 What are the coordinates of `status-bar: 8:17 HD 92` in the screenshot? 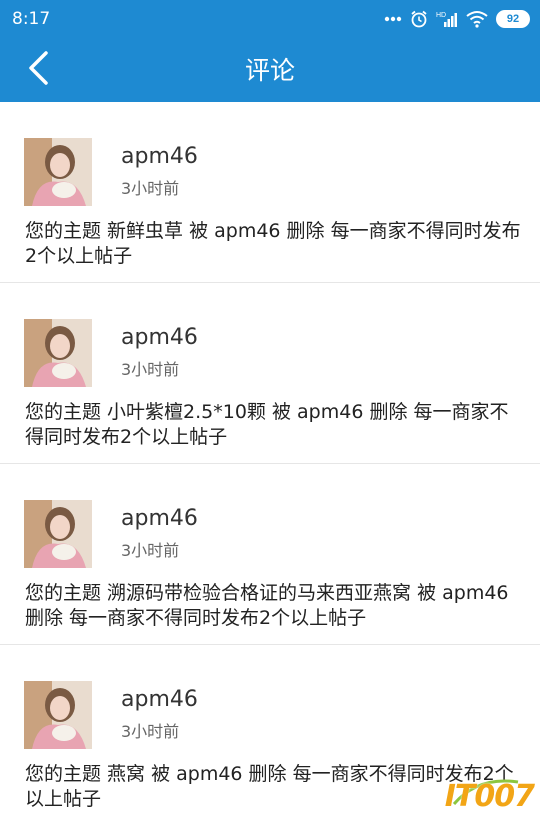 It's located at (270, 19).